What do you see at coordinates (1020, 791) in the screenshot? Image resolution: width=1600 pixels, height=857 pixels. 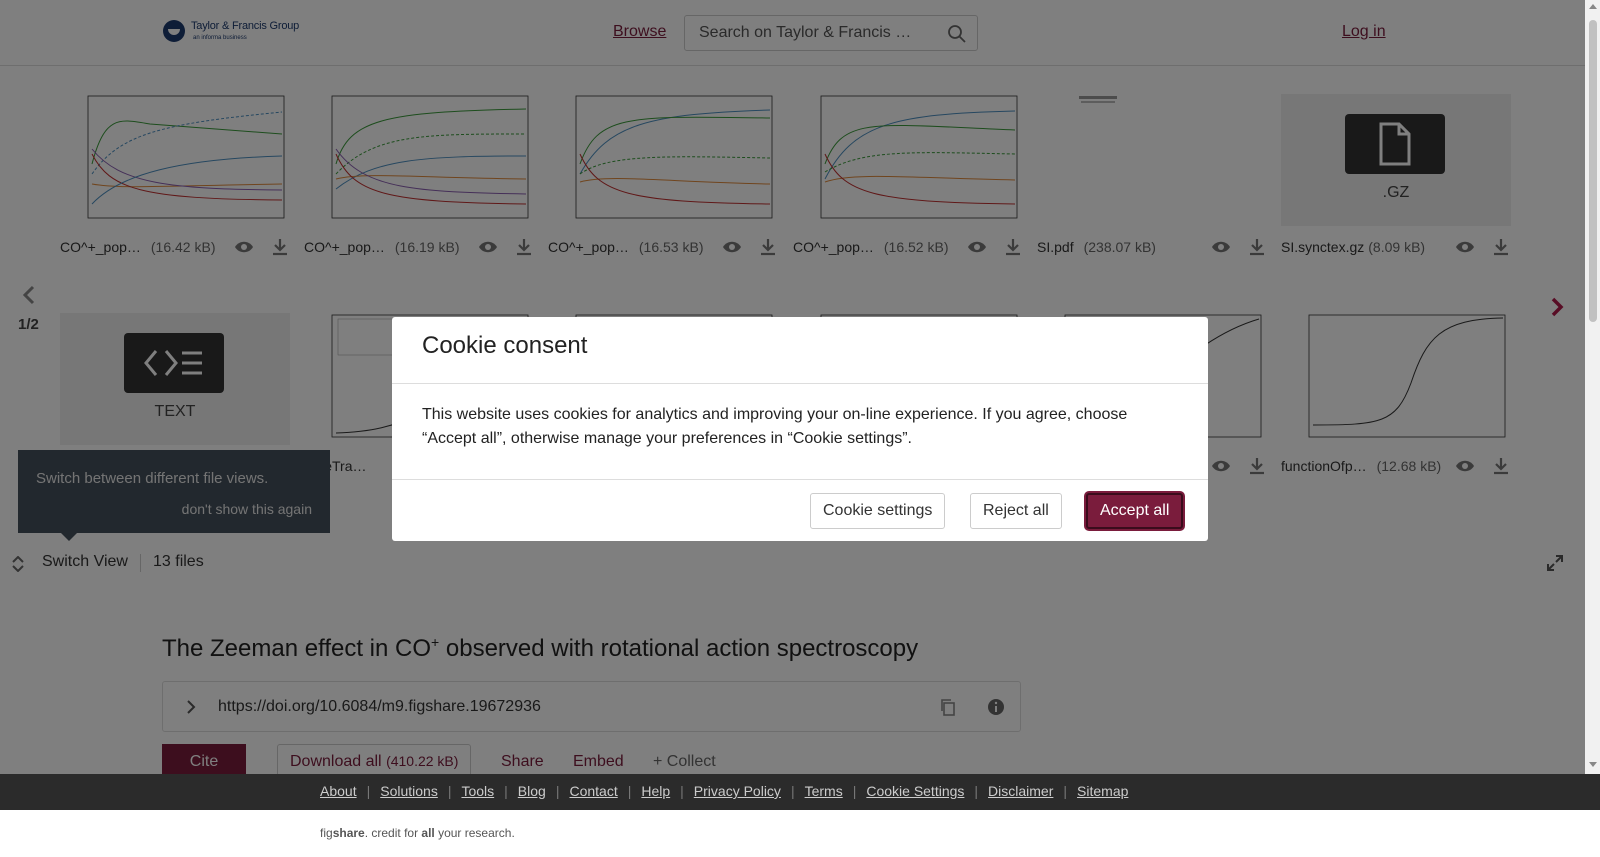 I see `footer-link-disclaimer: Disclaimer` at bounding box center [1020, 791].